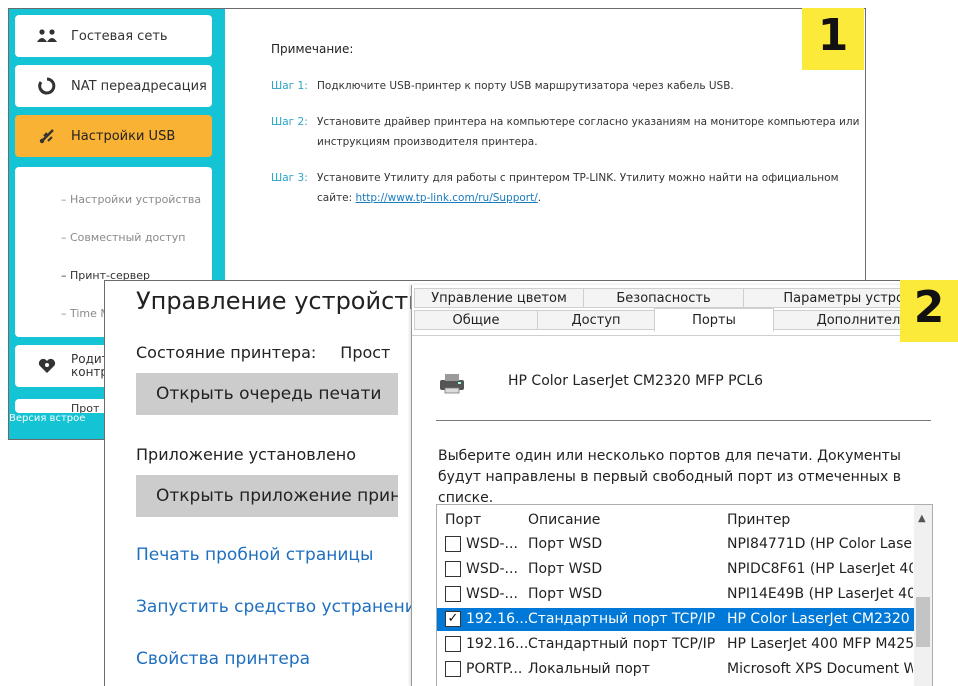  I want to click on printer-name: HP Color LaserJet CM2320 MFP PCL6, so click(636, 381).